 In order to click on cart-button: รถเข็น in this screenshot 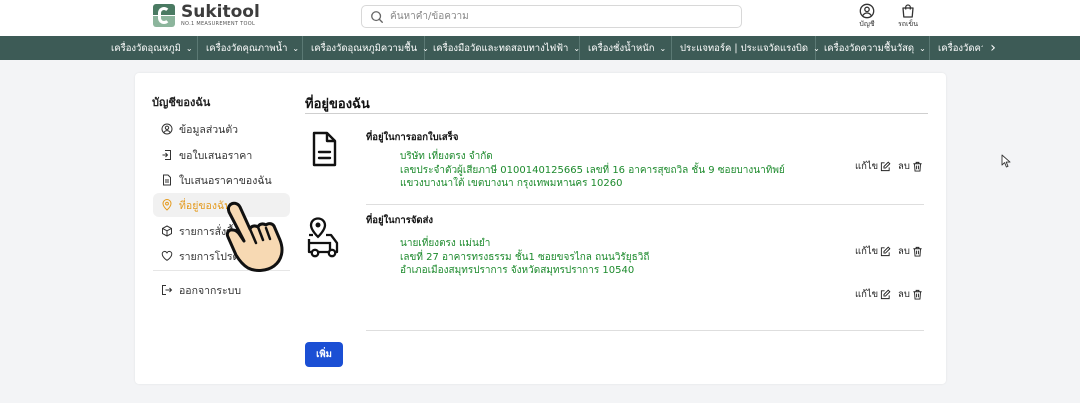, I will do `click(908, 16)`.